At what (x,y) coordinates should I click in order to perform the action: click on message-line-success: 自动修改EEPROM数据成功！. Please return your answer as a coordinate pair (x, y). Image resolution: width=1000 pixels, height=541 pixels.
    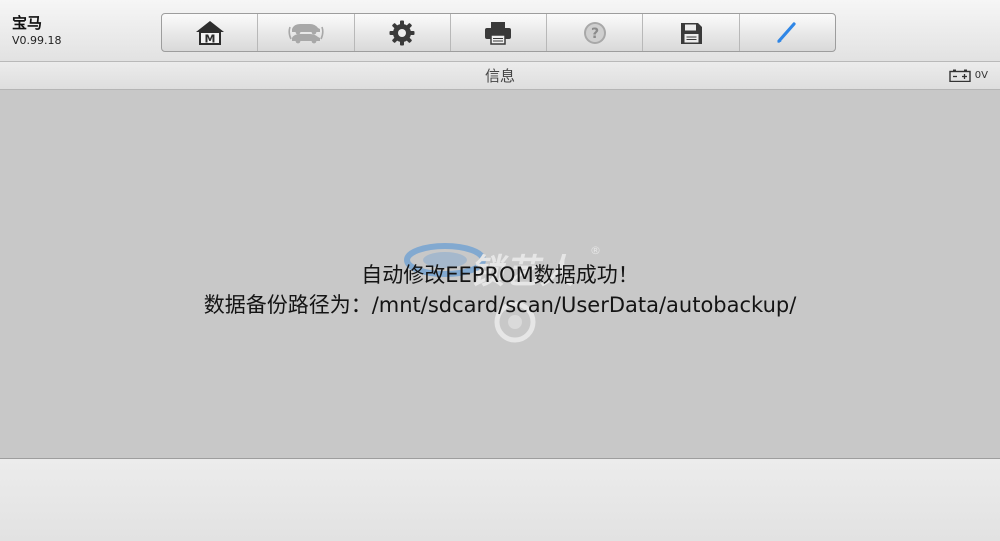
    Looking at the image, I should click on (500, 275).